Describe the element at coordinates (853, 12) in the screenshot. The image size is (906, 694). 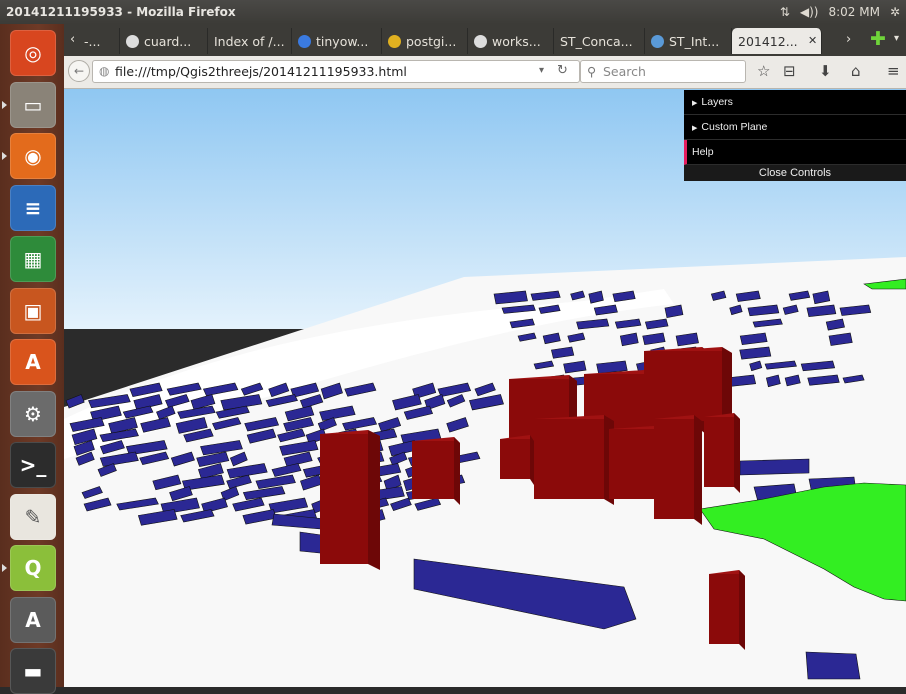
I see `clock: 8:02 MM` at that location.